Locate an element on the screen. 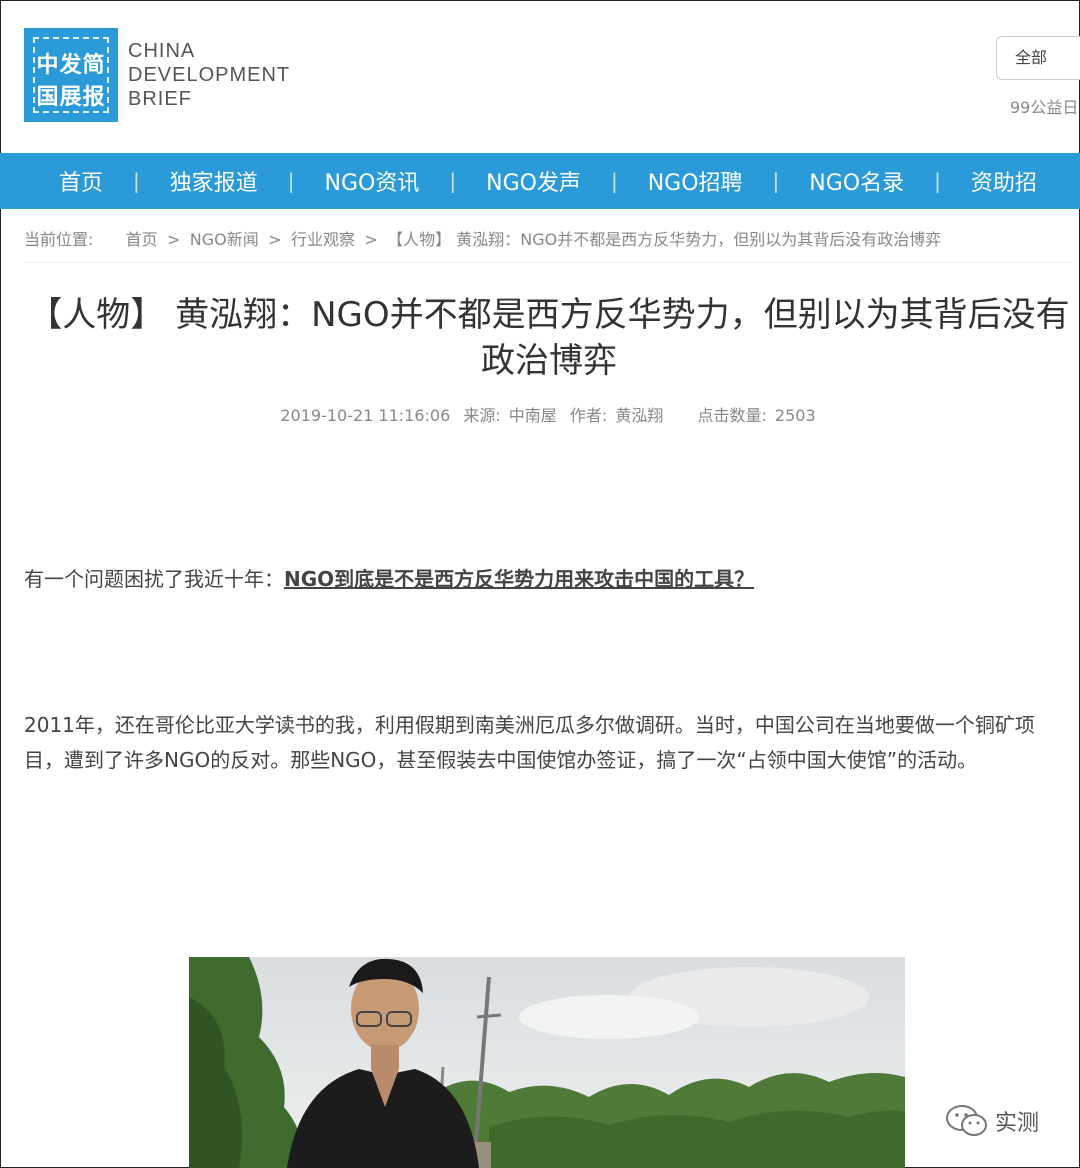 This screenshot has width=1080, height=1168. logo-wordmark: CHINA DEVELOPMENT BRIEF is located at coordinates (209, 75).